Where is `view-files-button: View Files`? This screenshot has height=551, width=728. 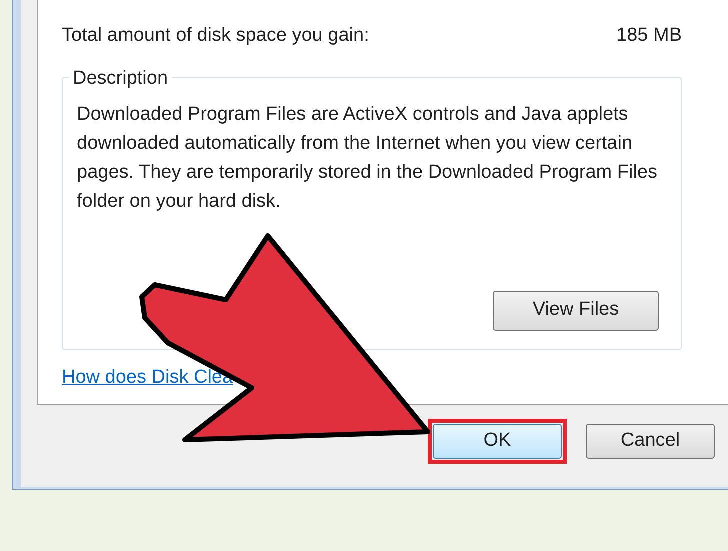
view-files-button: View Files is located at coordinates (576, 310).